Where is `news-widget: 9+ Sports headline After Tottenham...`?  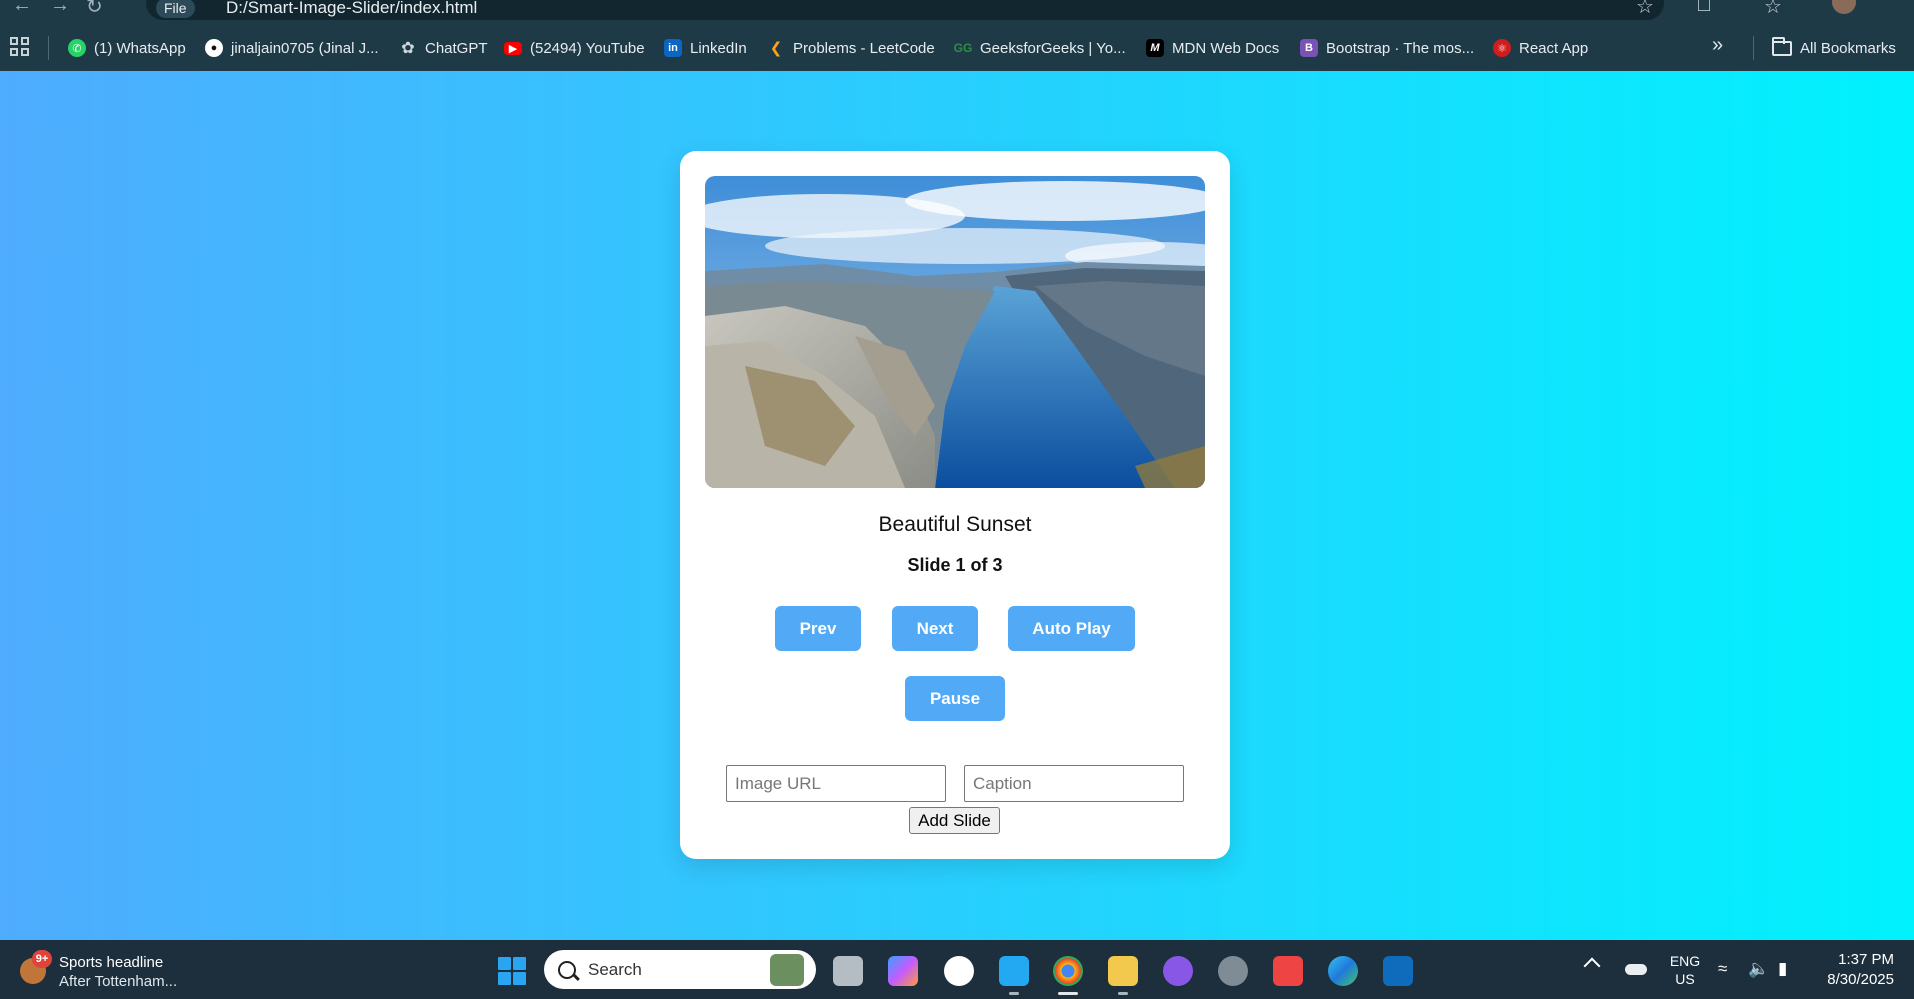
news-widget: 9+ Sports headline After Tottenham... is located at coordinates (108, 970).